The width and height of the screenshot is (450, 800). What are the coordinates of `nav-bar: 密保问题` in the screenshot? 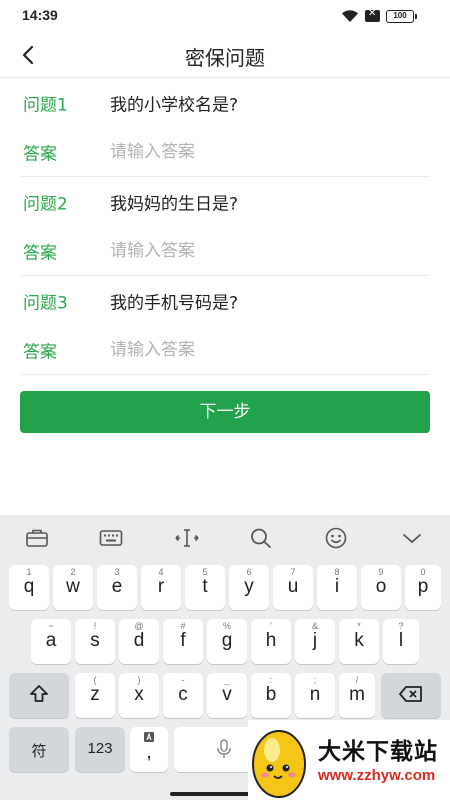 It's located at (225, 55).